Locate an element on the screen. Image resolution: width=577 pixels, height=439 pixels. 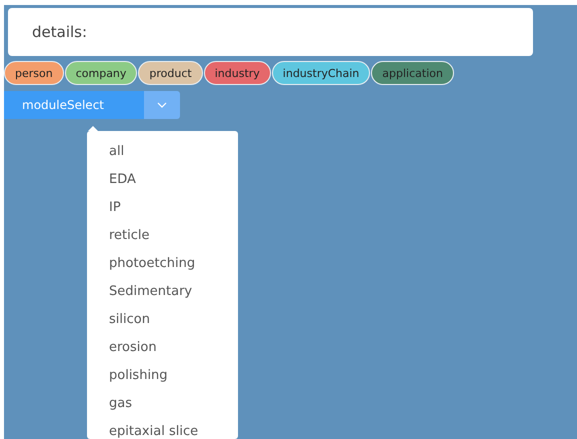
menu-item: EDA is located at coordinates (162, 179).